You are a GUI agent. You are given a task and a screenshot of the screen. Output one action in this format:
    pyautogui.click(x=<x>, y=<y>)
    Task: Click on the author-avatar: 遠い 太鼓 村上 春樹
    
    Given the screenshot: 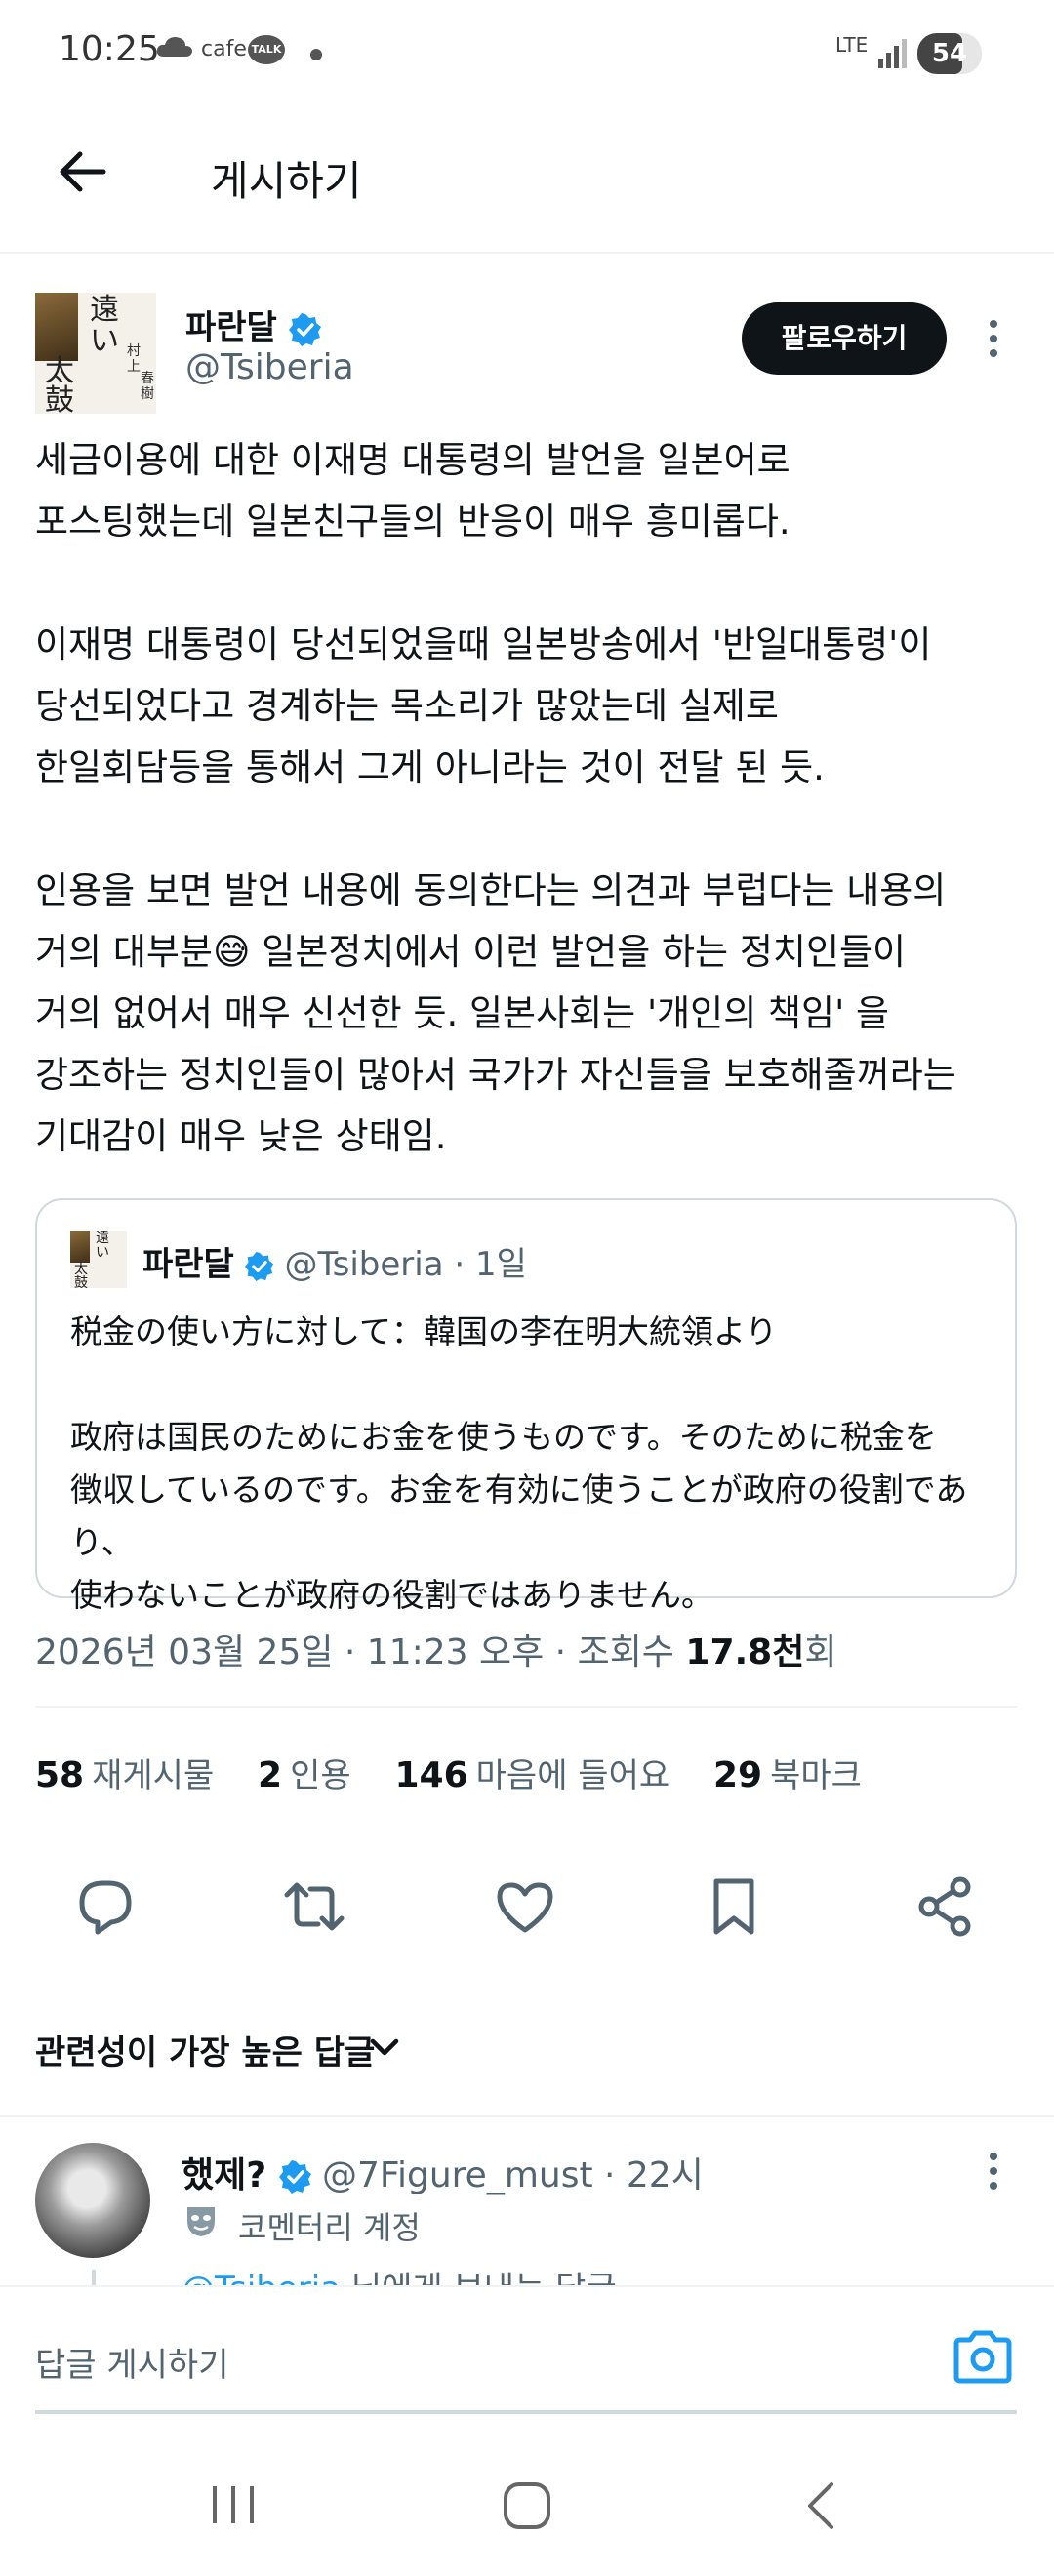 What is the action you would take?
    pyautogui.click(x=96, y=353)
    